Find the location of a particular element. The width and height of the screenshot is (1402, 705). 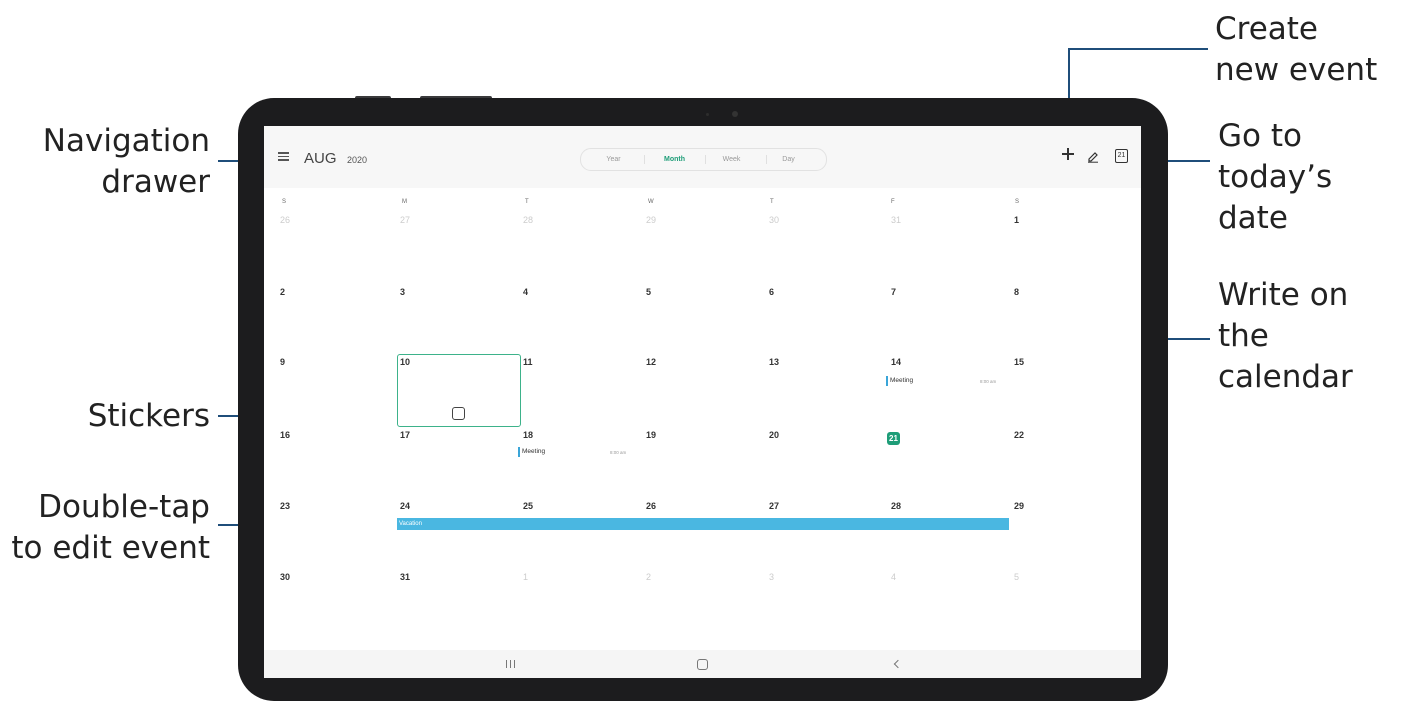

day-cell: 6 is located at coordinates (771, 292).